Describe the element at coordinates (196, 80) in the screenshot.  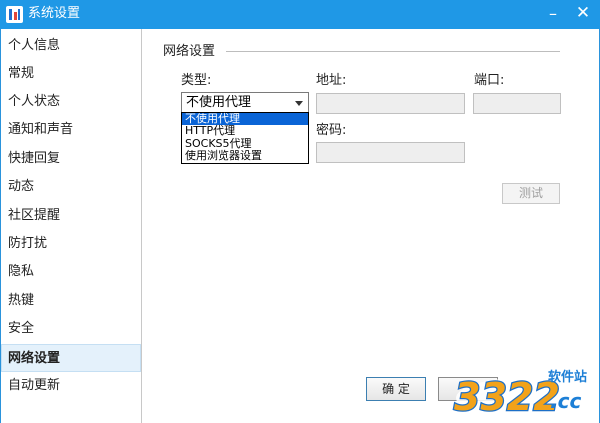
I see `type-label: 类型:` at that location.